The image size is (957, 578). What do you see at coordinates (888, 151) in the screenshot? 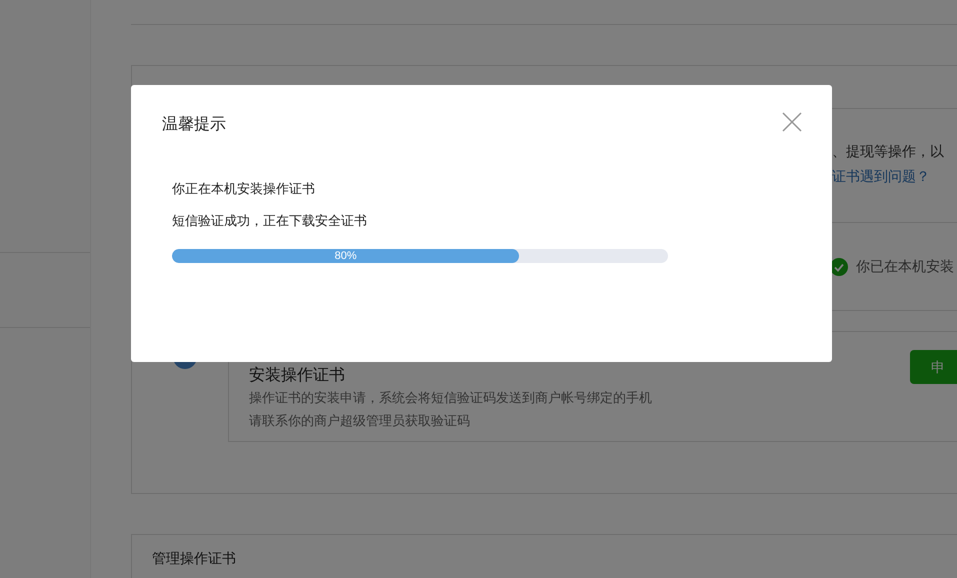
I see `description-text: 、提现等操作，以` at bounding box center [888, 151].